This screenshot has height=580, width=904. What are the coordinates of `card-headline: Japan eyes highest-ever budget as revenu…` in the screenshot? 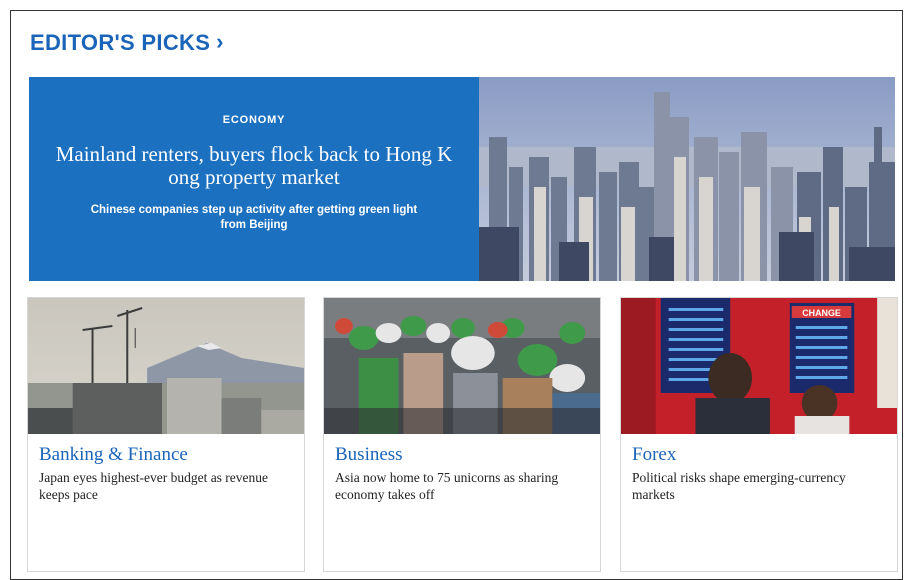 It's located at (165, 486).